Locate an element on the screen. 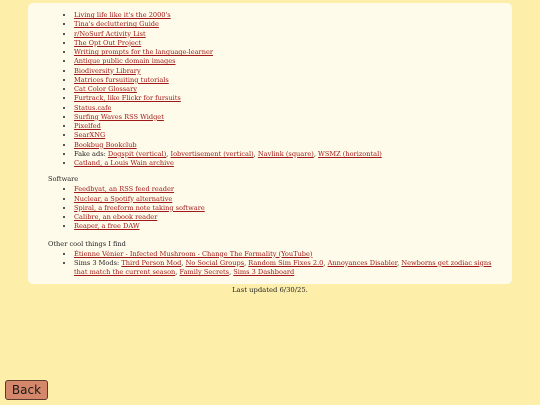 The image size is (540, 405). link-ad-dogspit: Dogspit (vertical) is located at coordinates (137, 154).